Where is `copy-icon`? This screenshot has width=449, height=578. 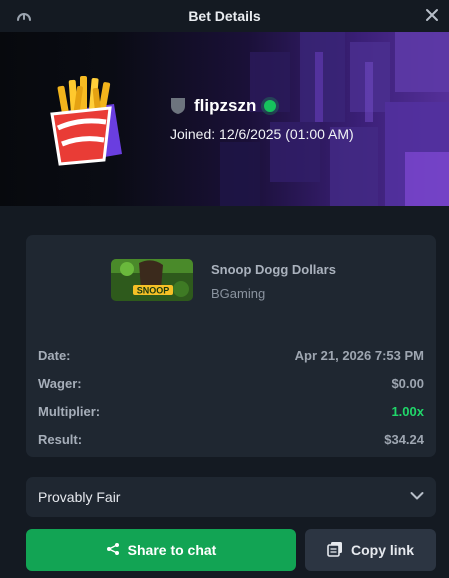
copy-icon is located at coordinates (335, 550).